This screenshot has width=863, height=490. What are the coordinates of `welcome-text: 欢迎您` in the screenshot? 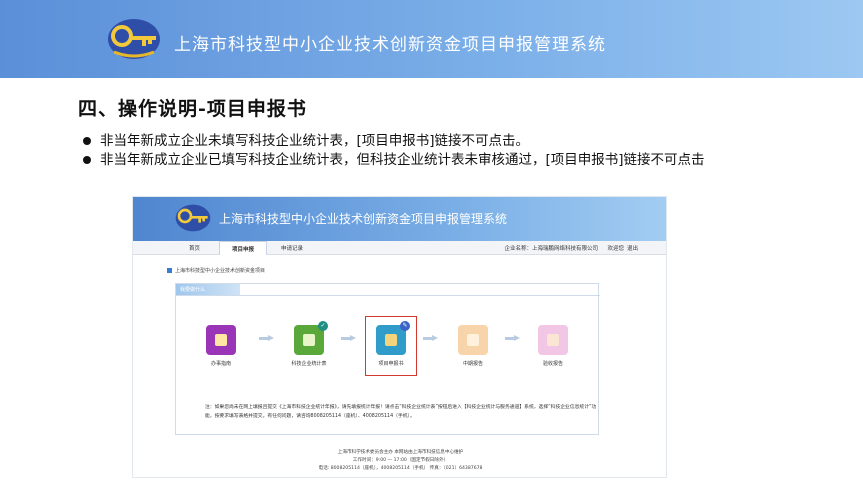 It's located at (615, 249).